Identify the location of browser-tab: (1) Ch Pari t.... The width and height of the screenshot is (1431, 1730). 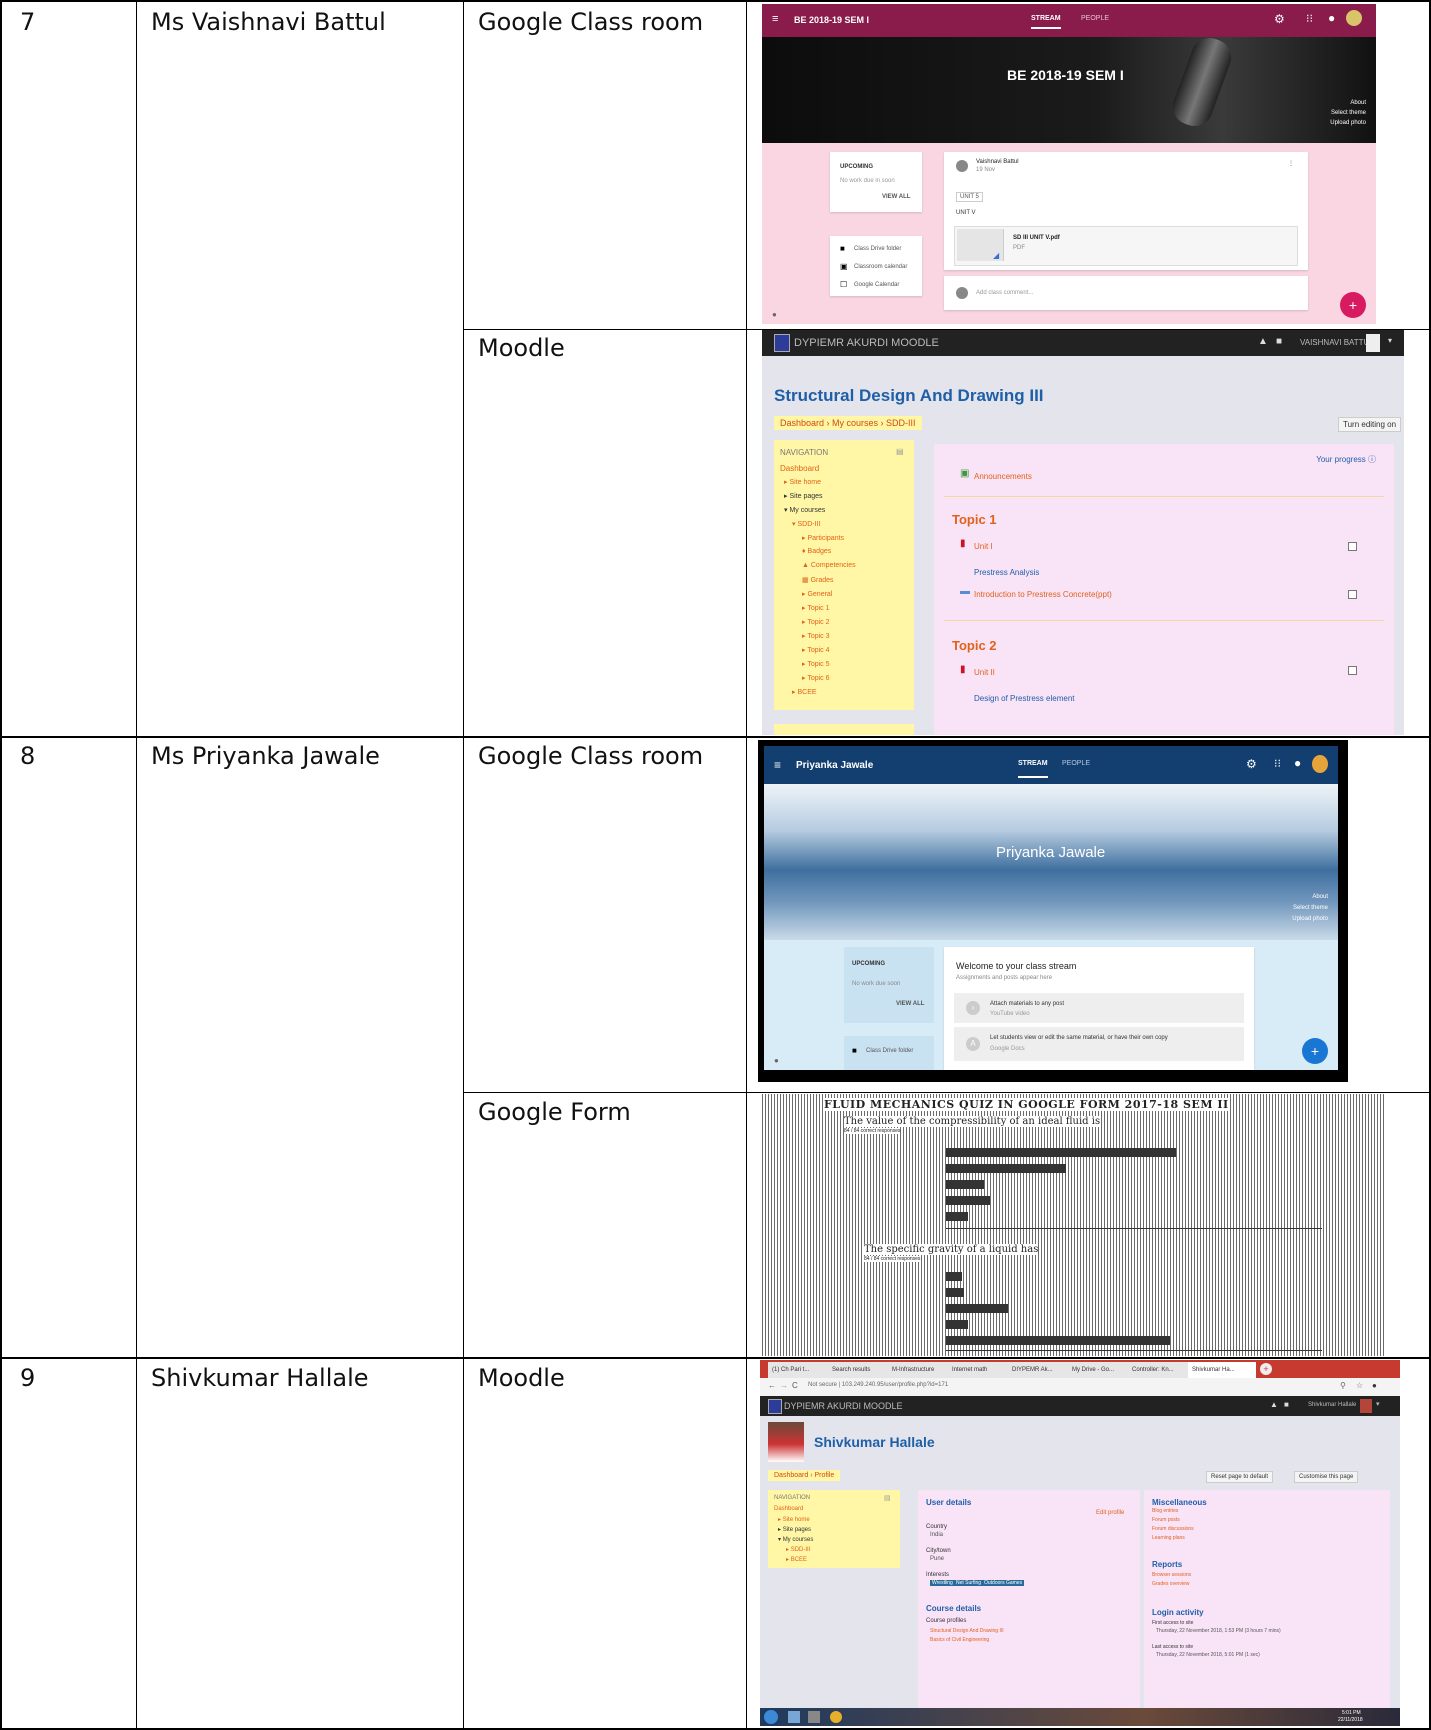
(798, 1370).